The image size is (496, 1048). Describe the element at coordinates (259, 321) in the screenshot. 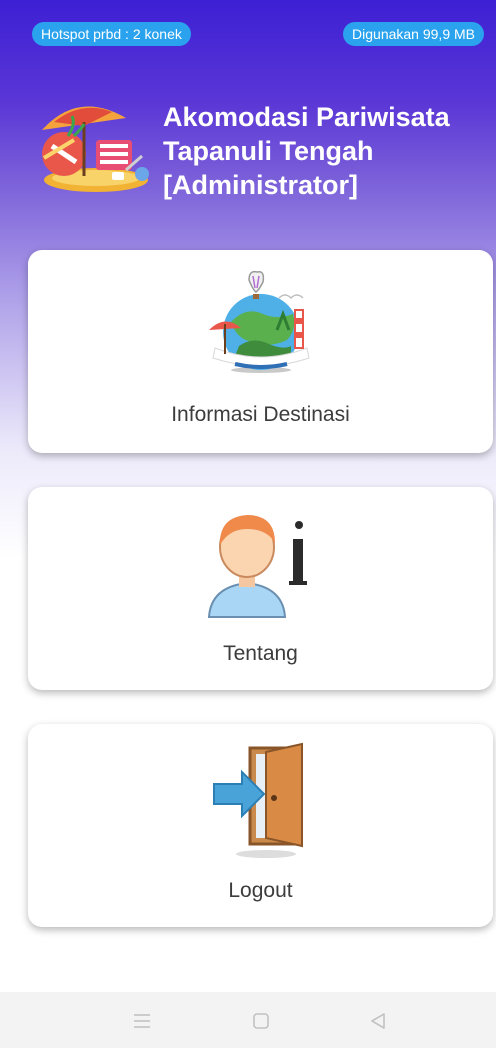

I see `travel-globe-icon` at that location.